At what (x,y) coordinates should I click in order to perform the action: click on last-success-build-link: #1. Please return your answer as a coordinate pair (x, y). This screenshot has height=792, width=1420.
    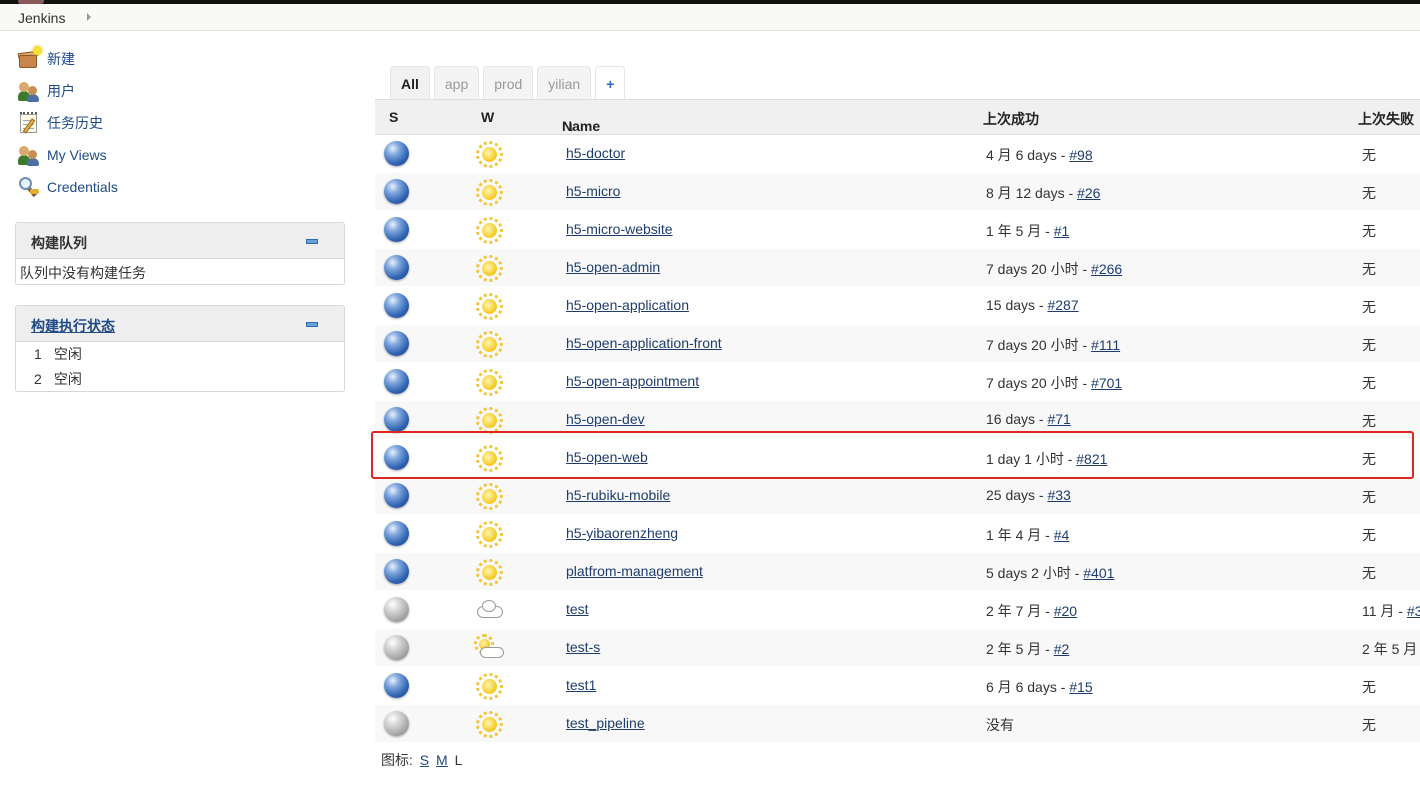
    Looking at the image, I should click on (1062, 231).